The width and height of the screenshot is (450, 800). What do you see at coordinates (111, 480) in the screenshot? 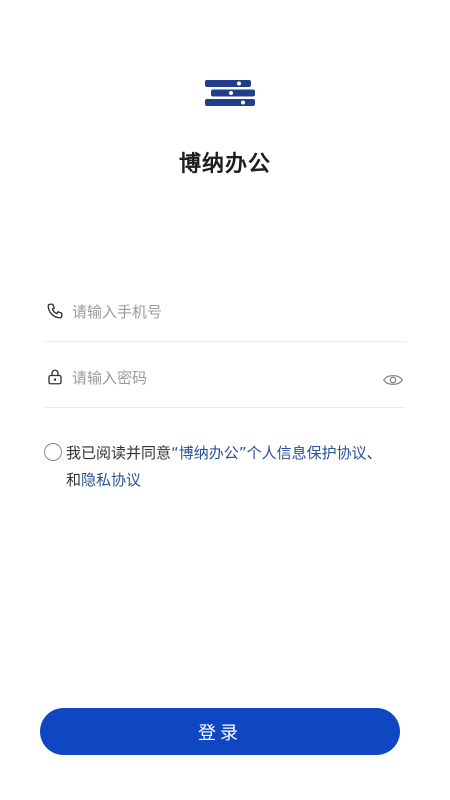
I see `privacy-policy-link: 隐私协议` at bounding box center [111, 480].